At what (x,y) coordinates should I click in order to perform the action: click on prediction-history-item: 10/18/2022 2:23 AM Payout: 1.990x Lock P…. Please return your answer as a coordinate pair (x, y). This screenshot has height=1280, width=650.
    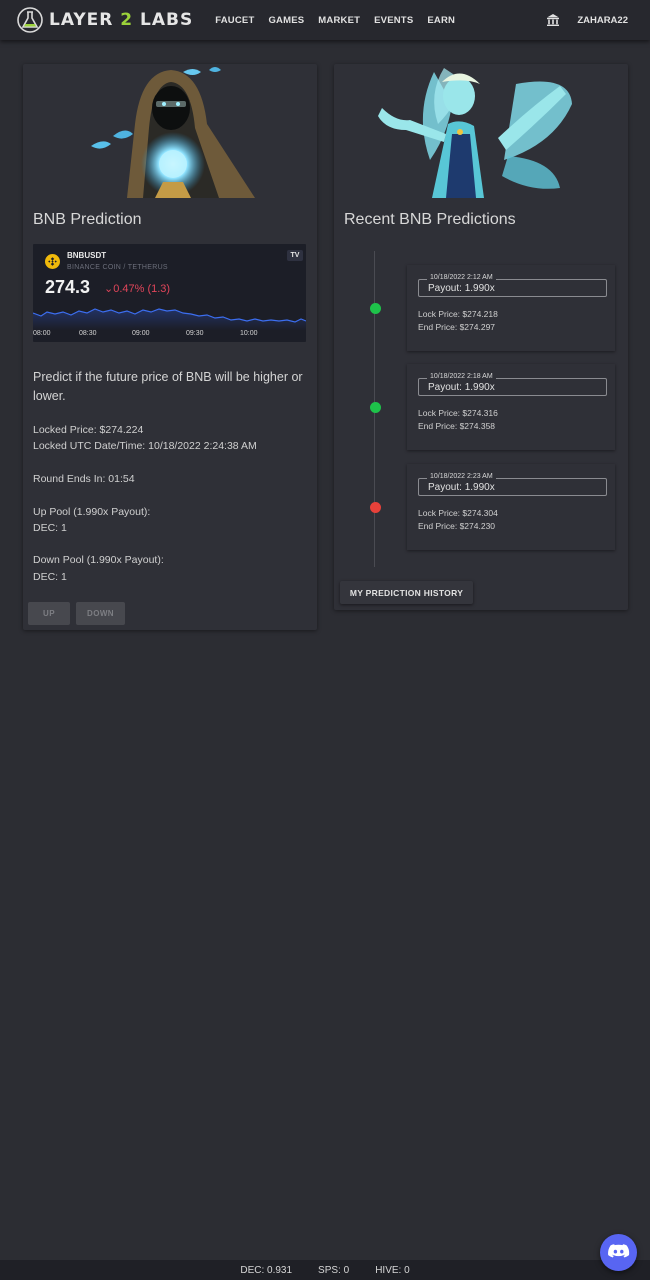
    Looking at the image, I should click on (511, 507).